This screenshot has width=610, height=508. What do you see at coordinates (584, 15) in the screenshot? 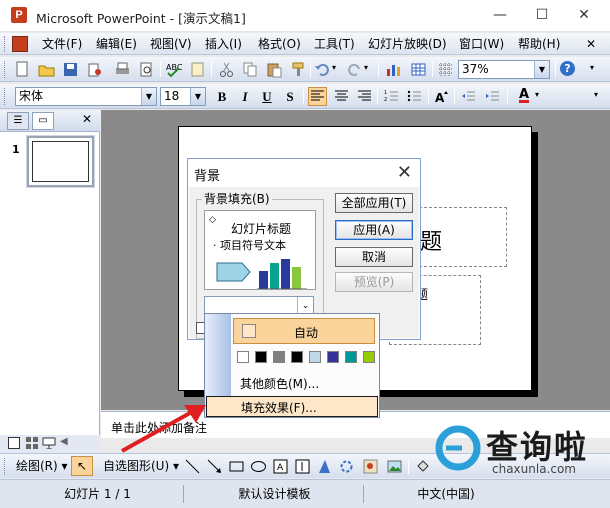
I see `close-button: ✕` at bounding box center [584, 15].